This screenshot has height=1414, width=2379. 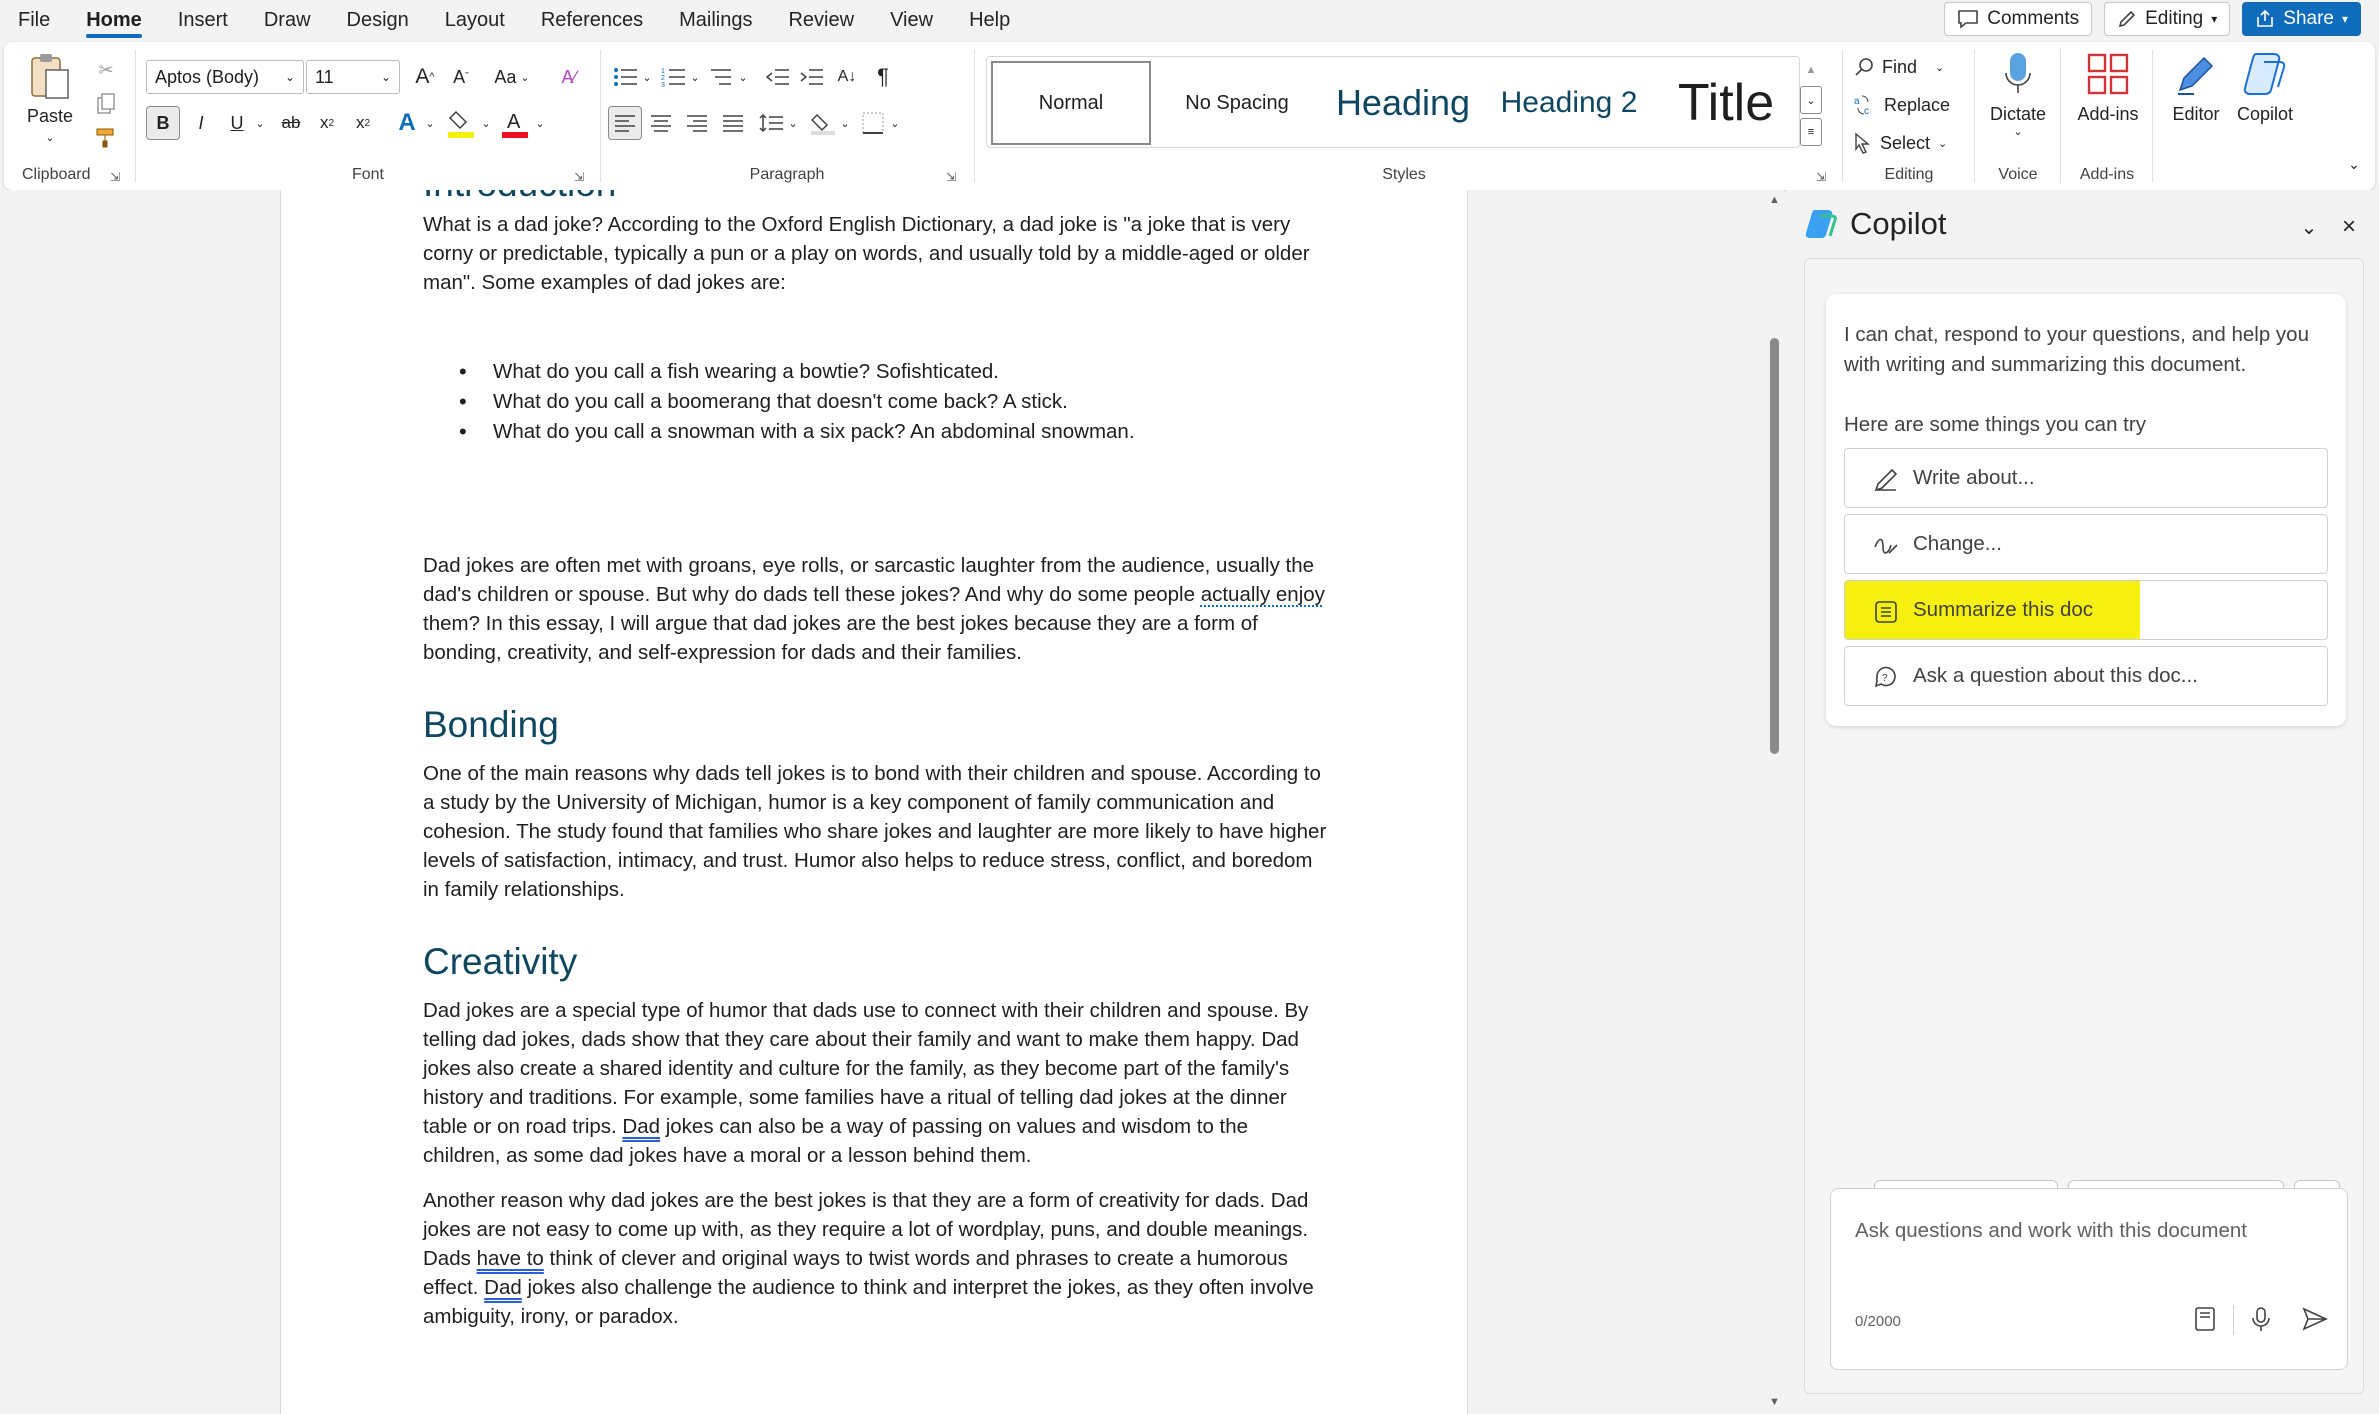 What do you see at coordinates (1774, 546) in the screenshot?
I see `scrollbar-thumb` at bounding box center [1774, 546].